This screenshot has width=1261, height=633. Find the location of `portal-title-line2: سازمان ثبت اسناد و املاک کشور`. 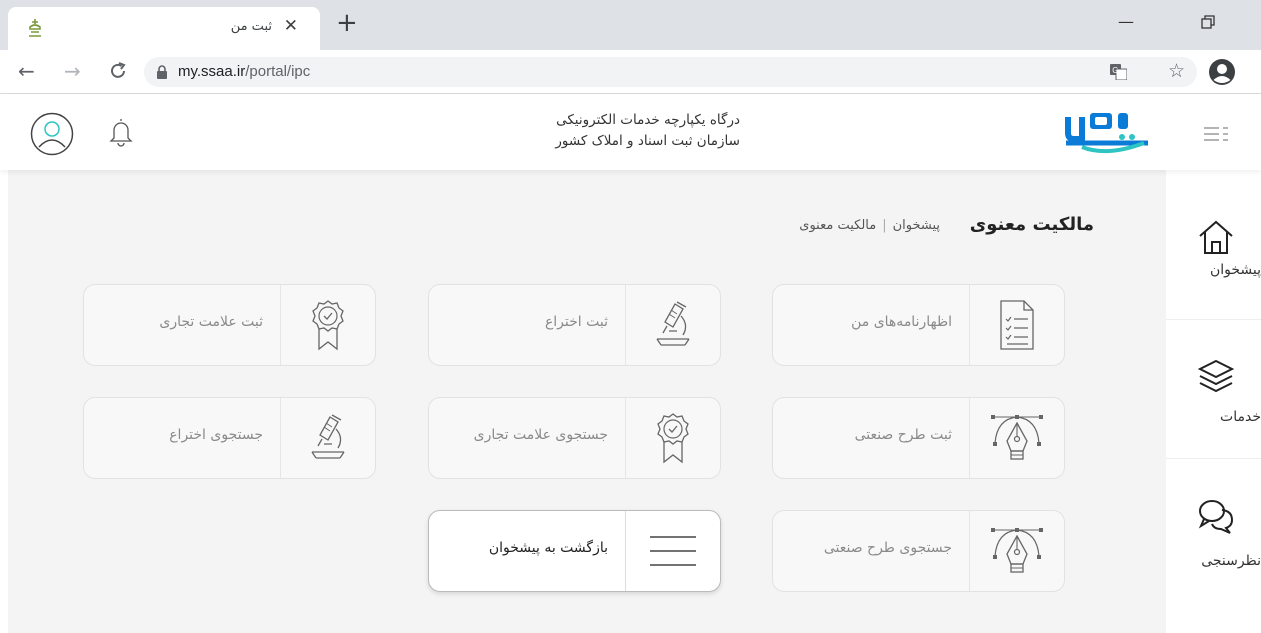

portal-title-line2: سازمان ثبت اسناد و املاک کشور is located at coordinates (647, 141).